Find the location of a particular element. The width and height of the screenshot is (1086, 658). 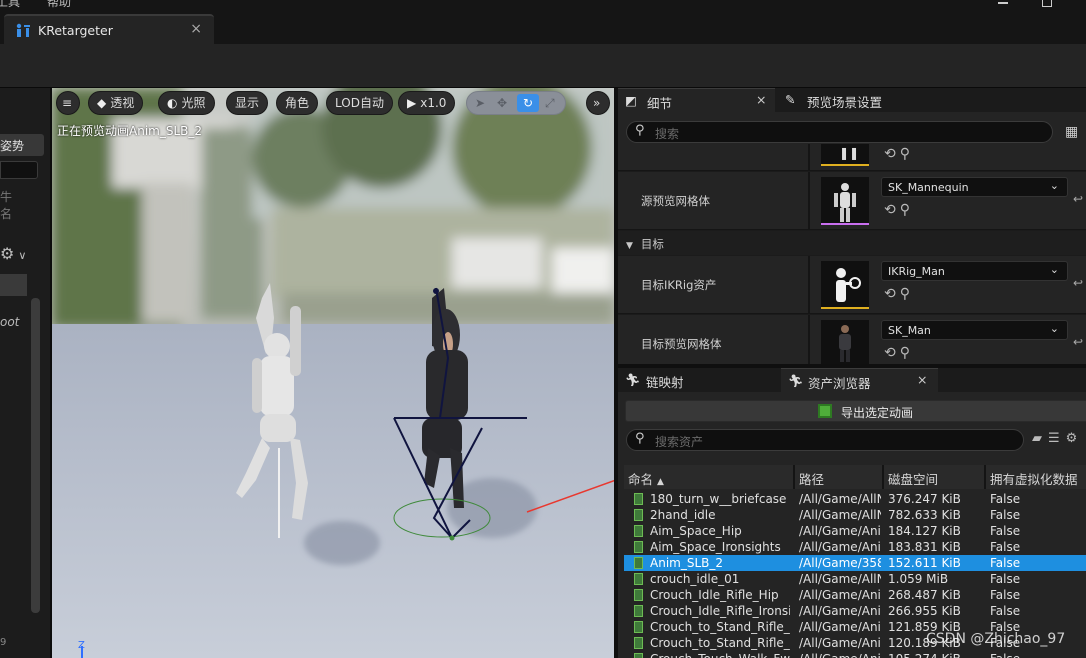

chevron-down-icon: ⌄ is located at coordinates (1054, 328).